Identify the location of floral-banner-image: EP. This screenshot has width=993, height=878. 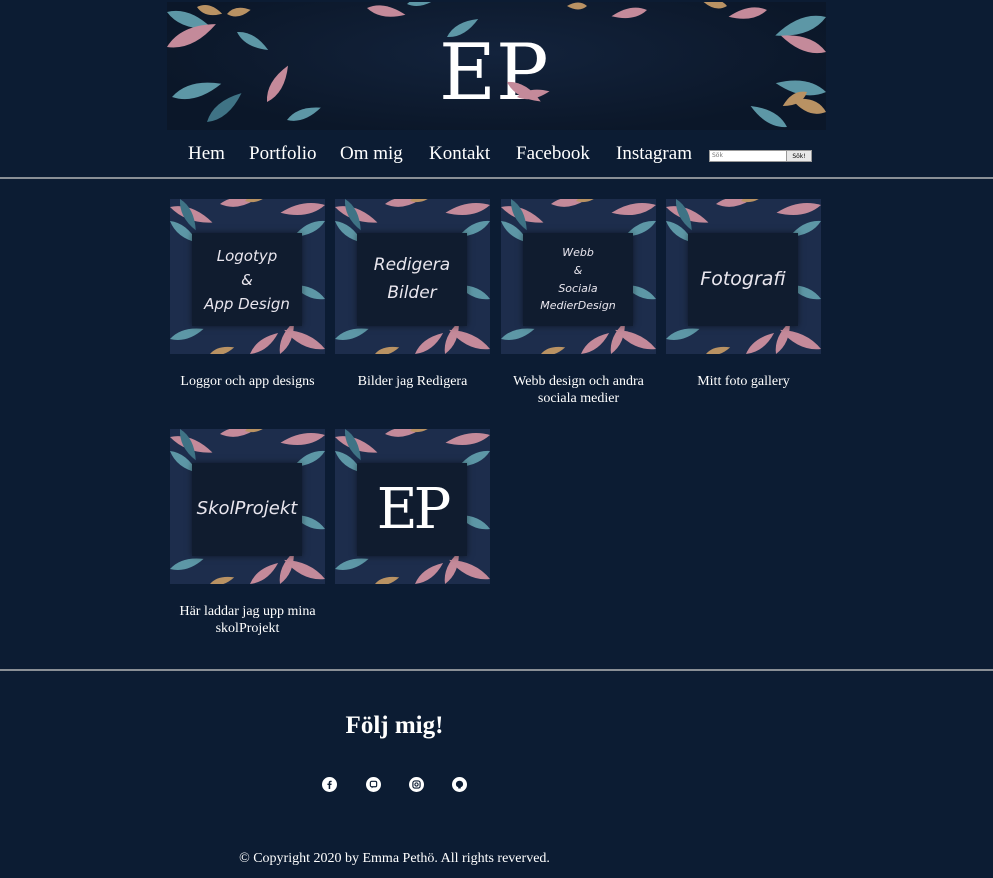
(496, 66).